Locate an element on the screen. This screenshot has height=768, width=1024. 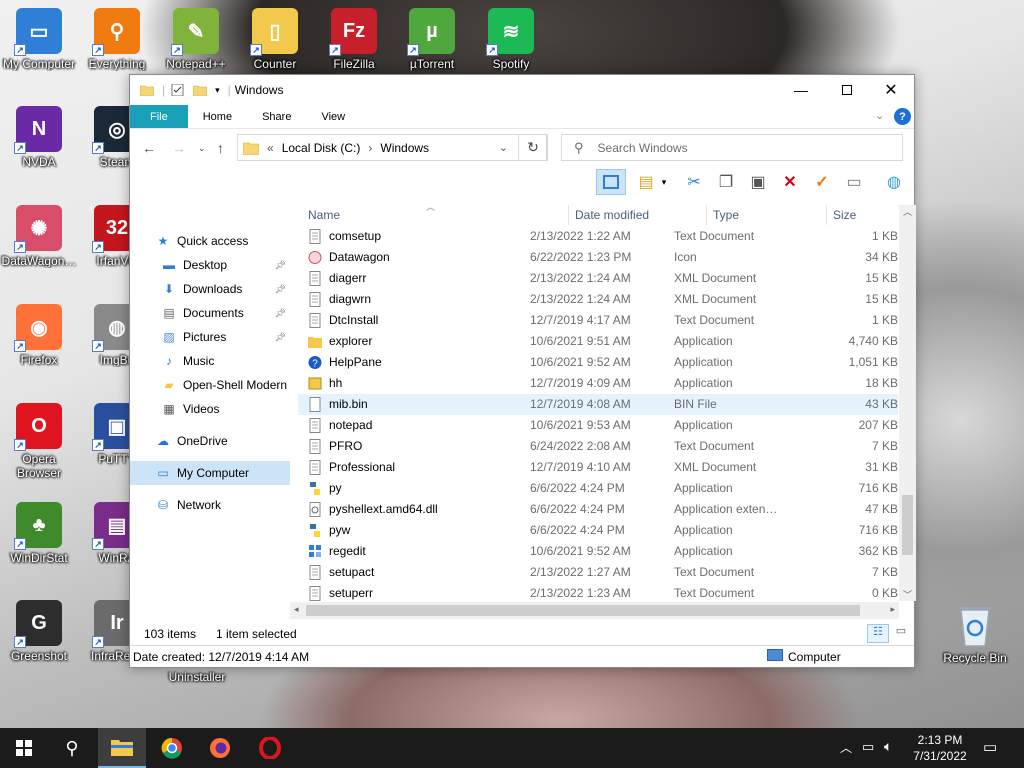
dropdown-icon: ▾ is located at coordinates (664, 182).